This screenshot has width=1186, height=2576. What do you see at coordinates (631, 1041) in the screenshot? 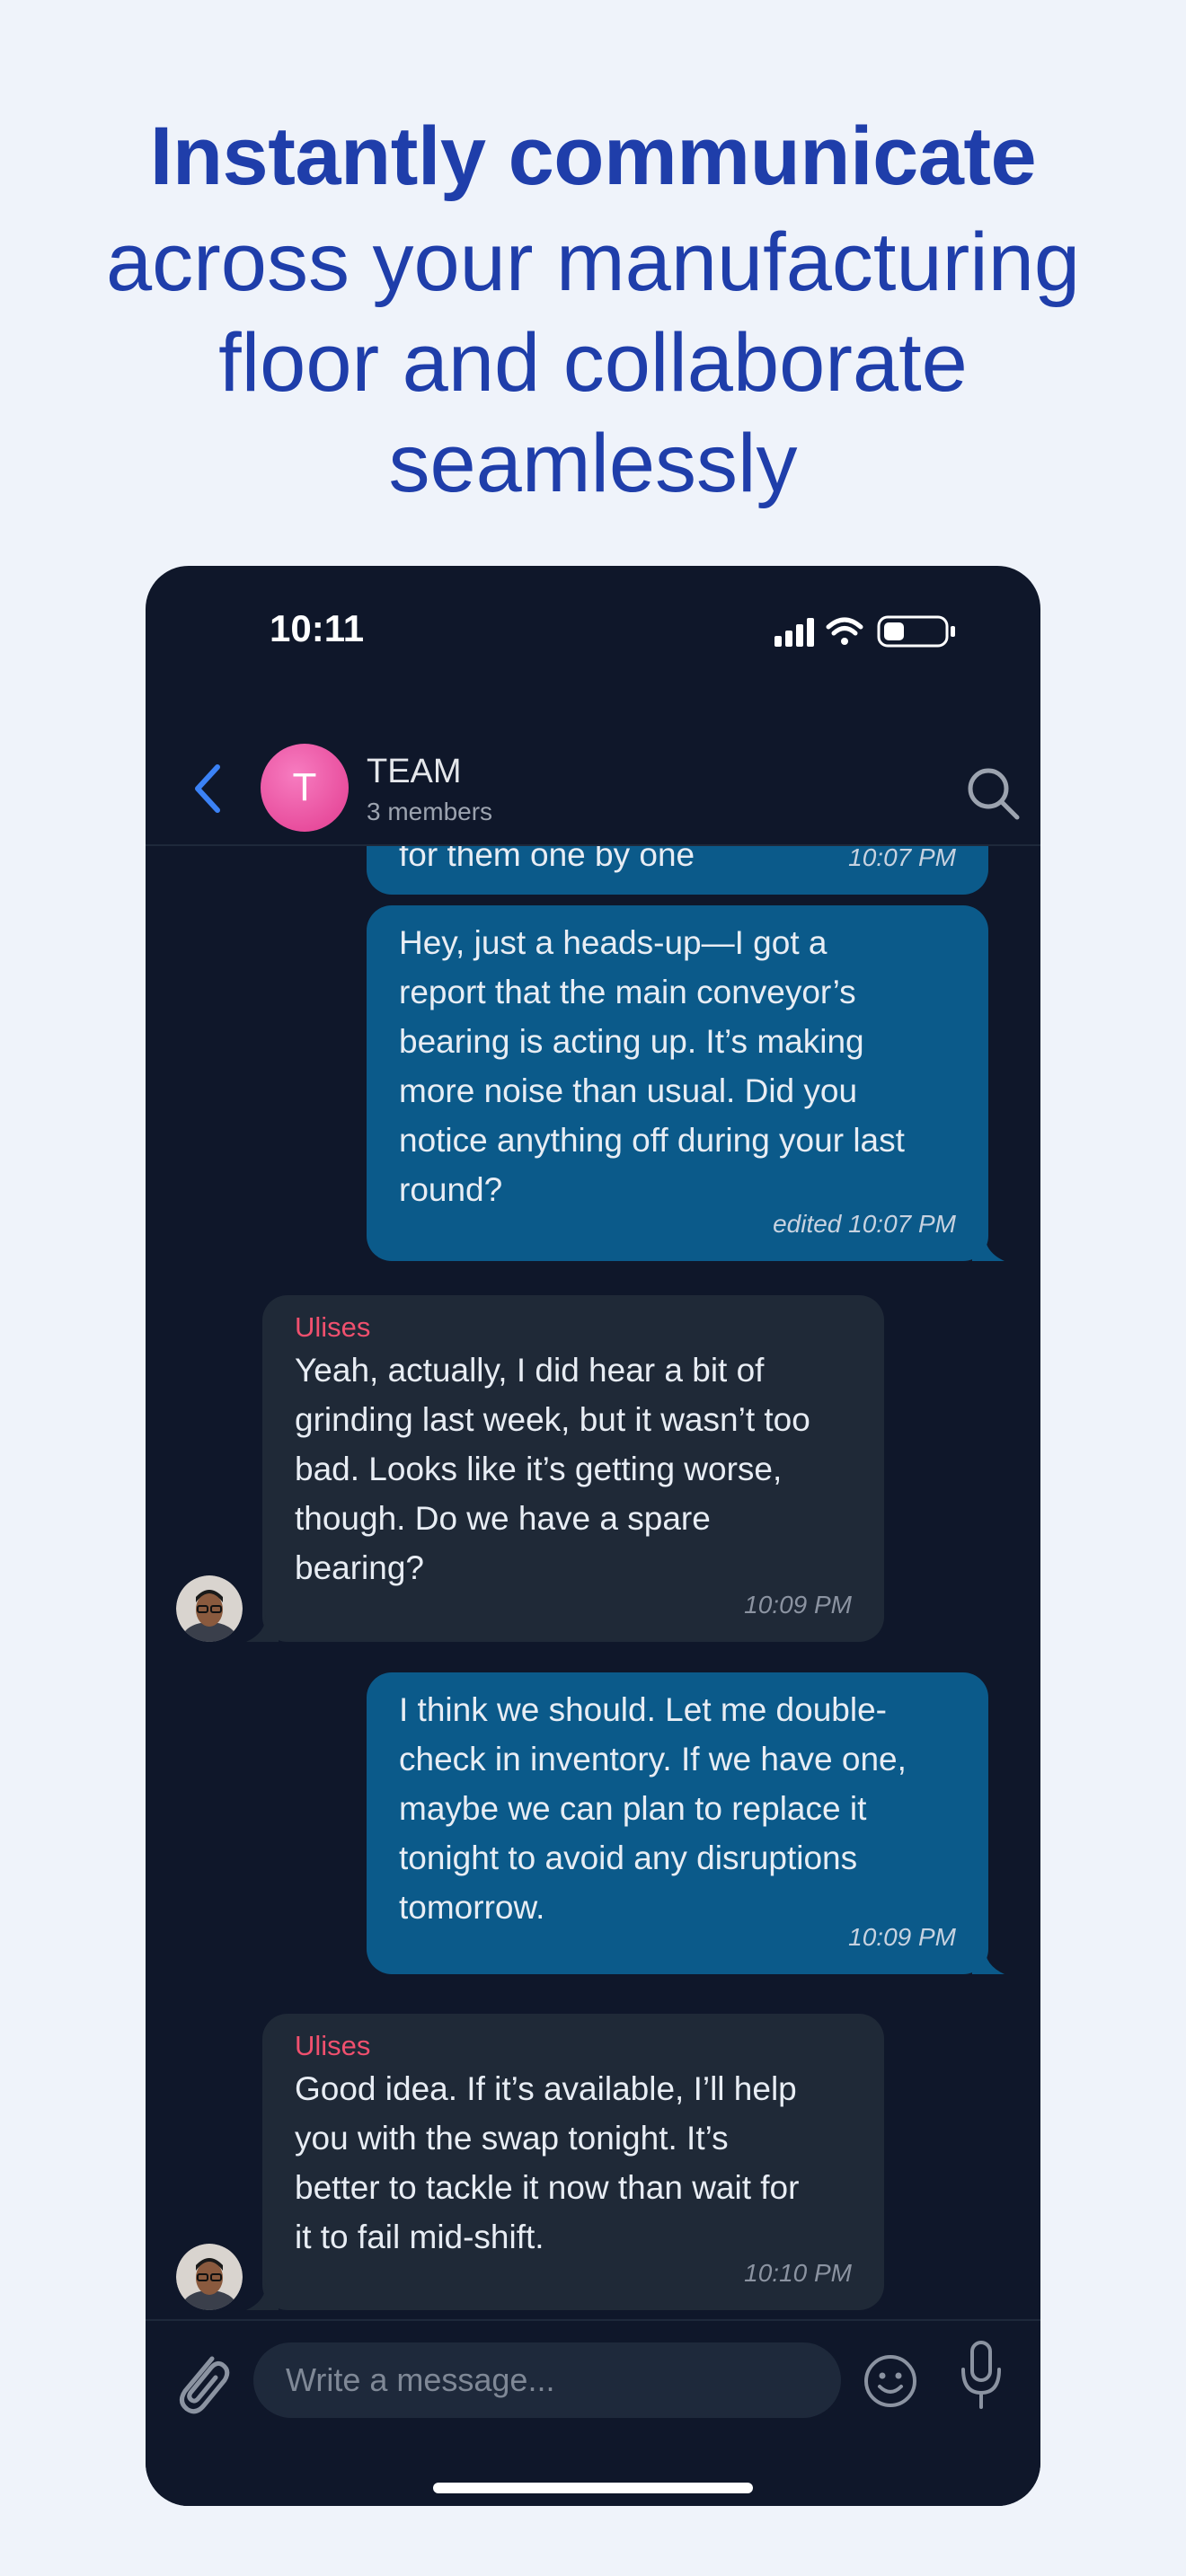
I see `message-text-line: bearing is acting up. It’s making` at bounding box center [631, 1041].